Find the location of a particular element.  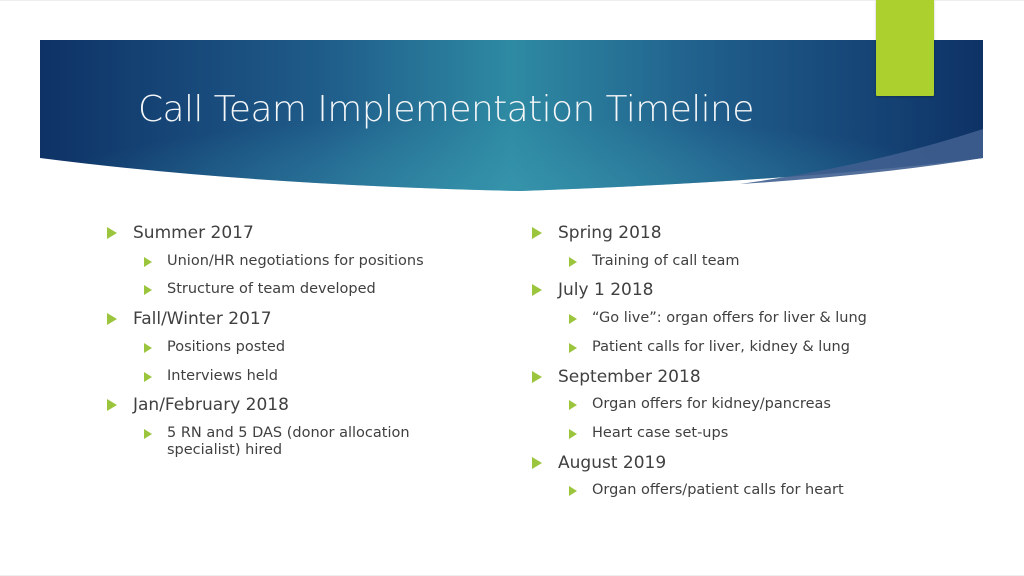

timeline-detail: Patient calls for liver, kidney & lung is located at coordinates (709, 347).